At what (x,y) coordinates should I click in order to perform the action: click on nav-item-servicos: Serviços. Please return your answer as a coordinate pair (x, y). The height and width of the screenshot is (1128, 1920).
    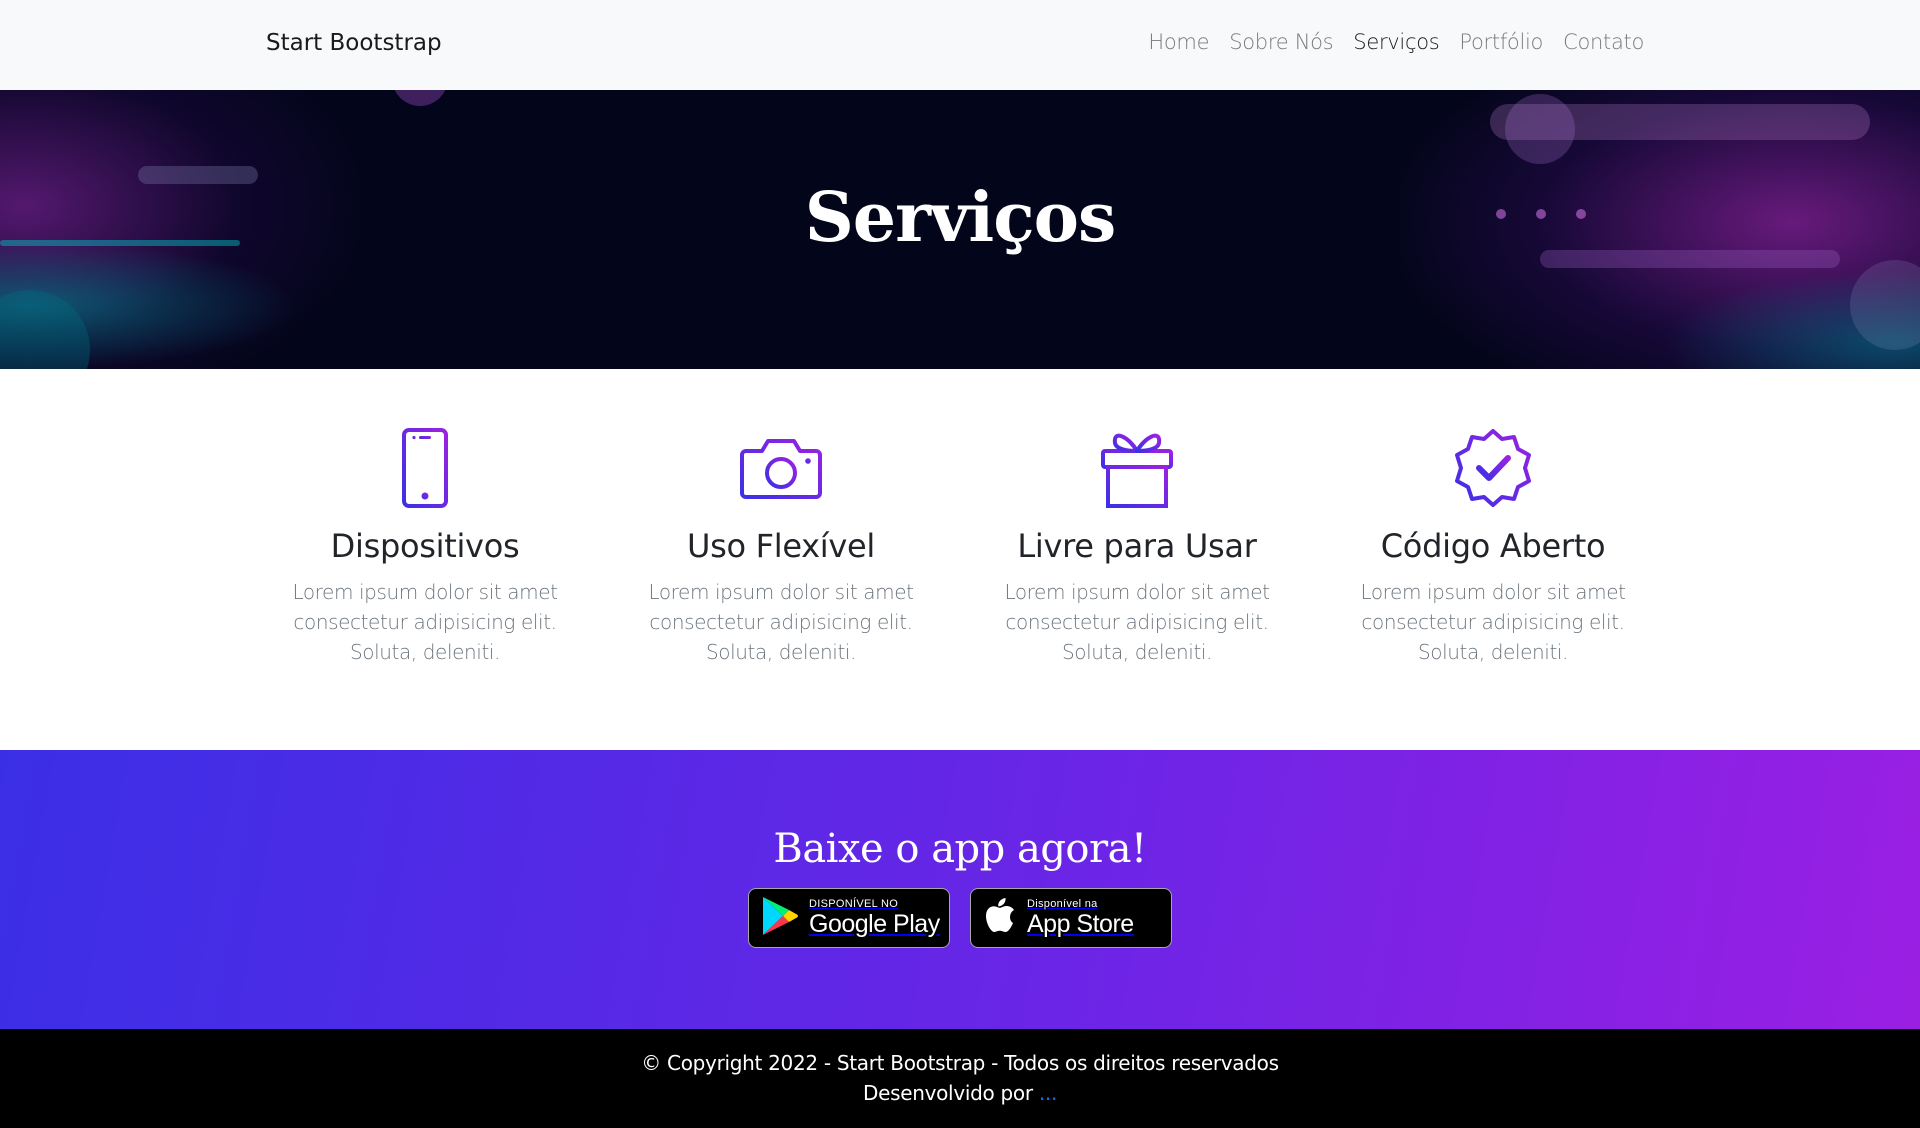
    Looking at the image, I should click on (1396, 42).